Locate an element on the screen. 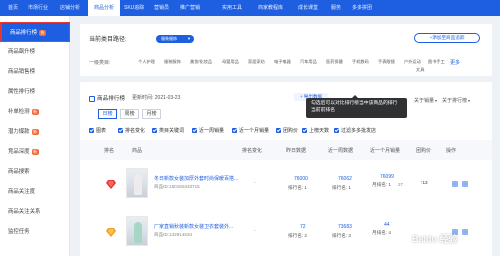 The width and height of the screenshot is (500, 256). column-rank-change: 排名变化 is located at coordinates (252, 151).